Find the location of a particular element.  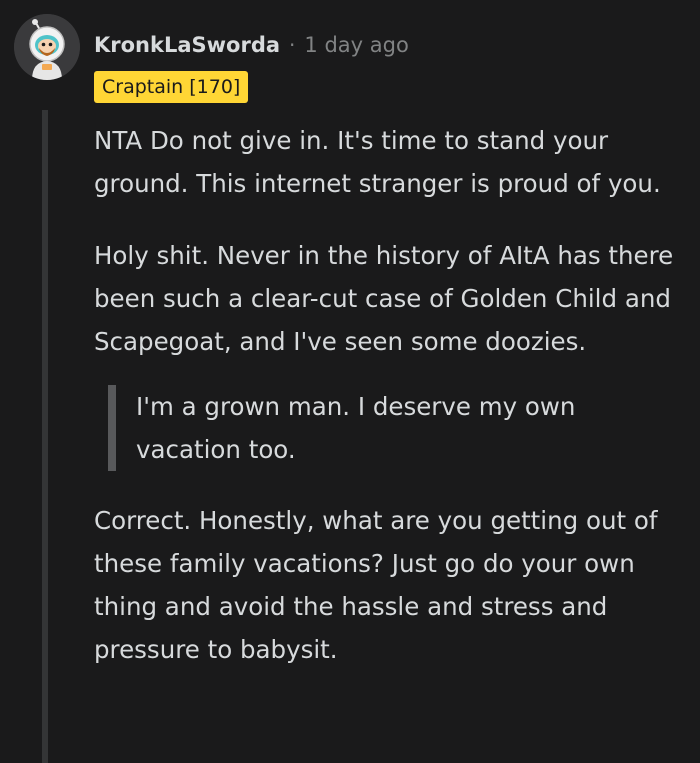

thread-collapse-line is located at coordinates (45, 436).